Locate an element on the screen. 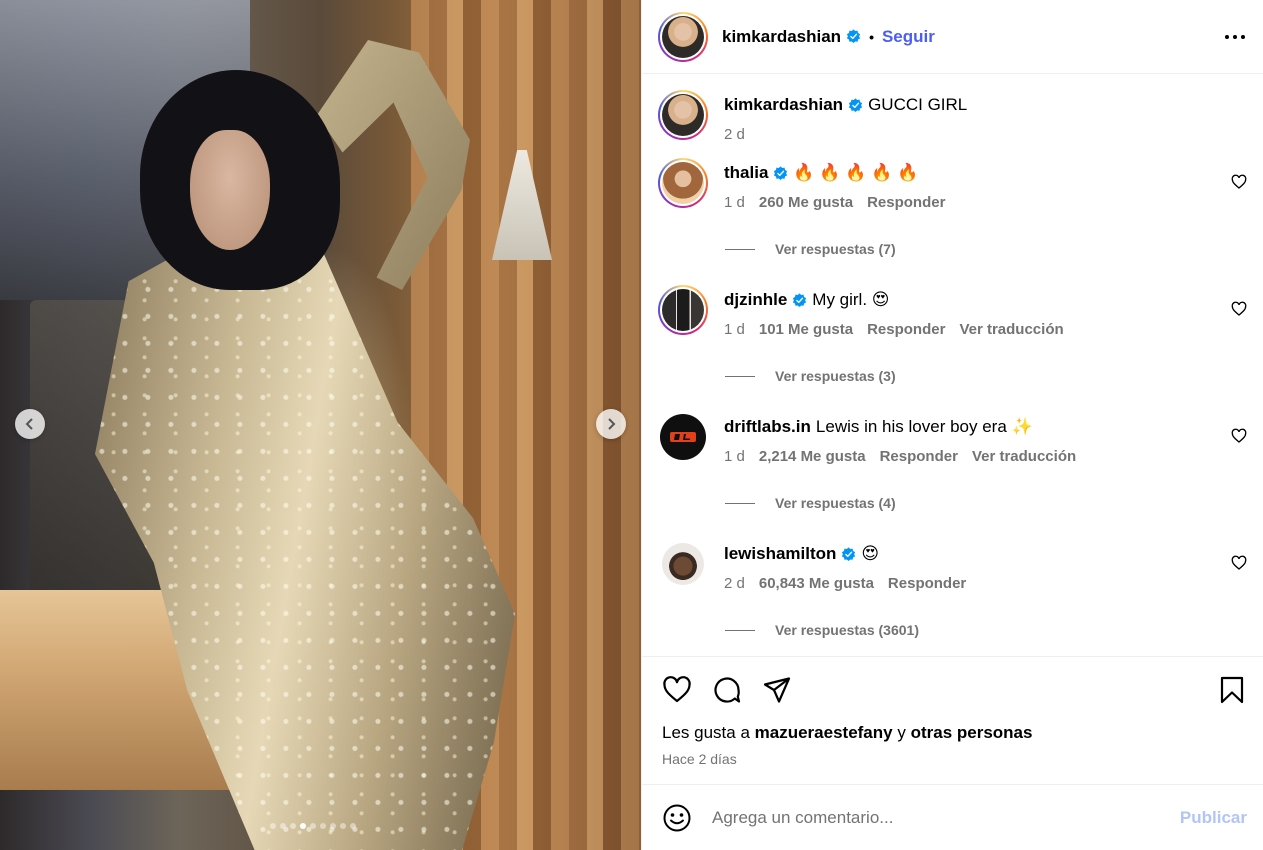  author-username: kimkardashian is located at coordinates (781, 37).